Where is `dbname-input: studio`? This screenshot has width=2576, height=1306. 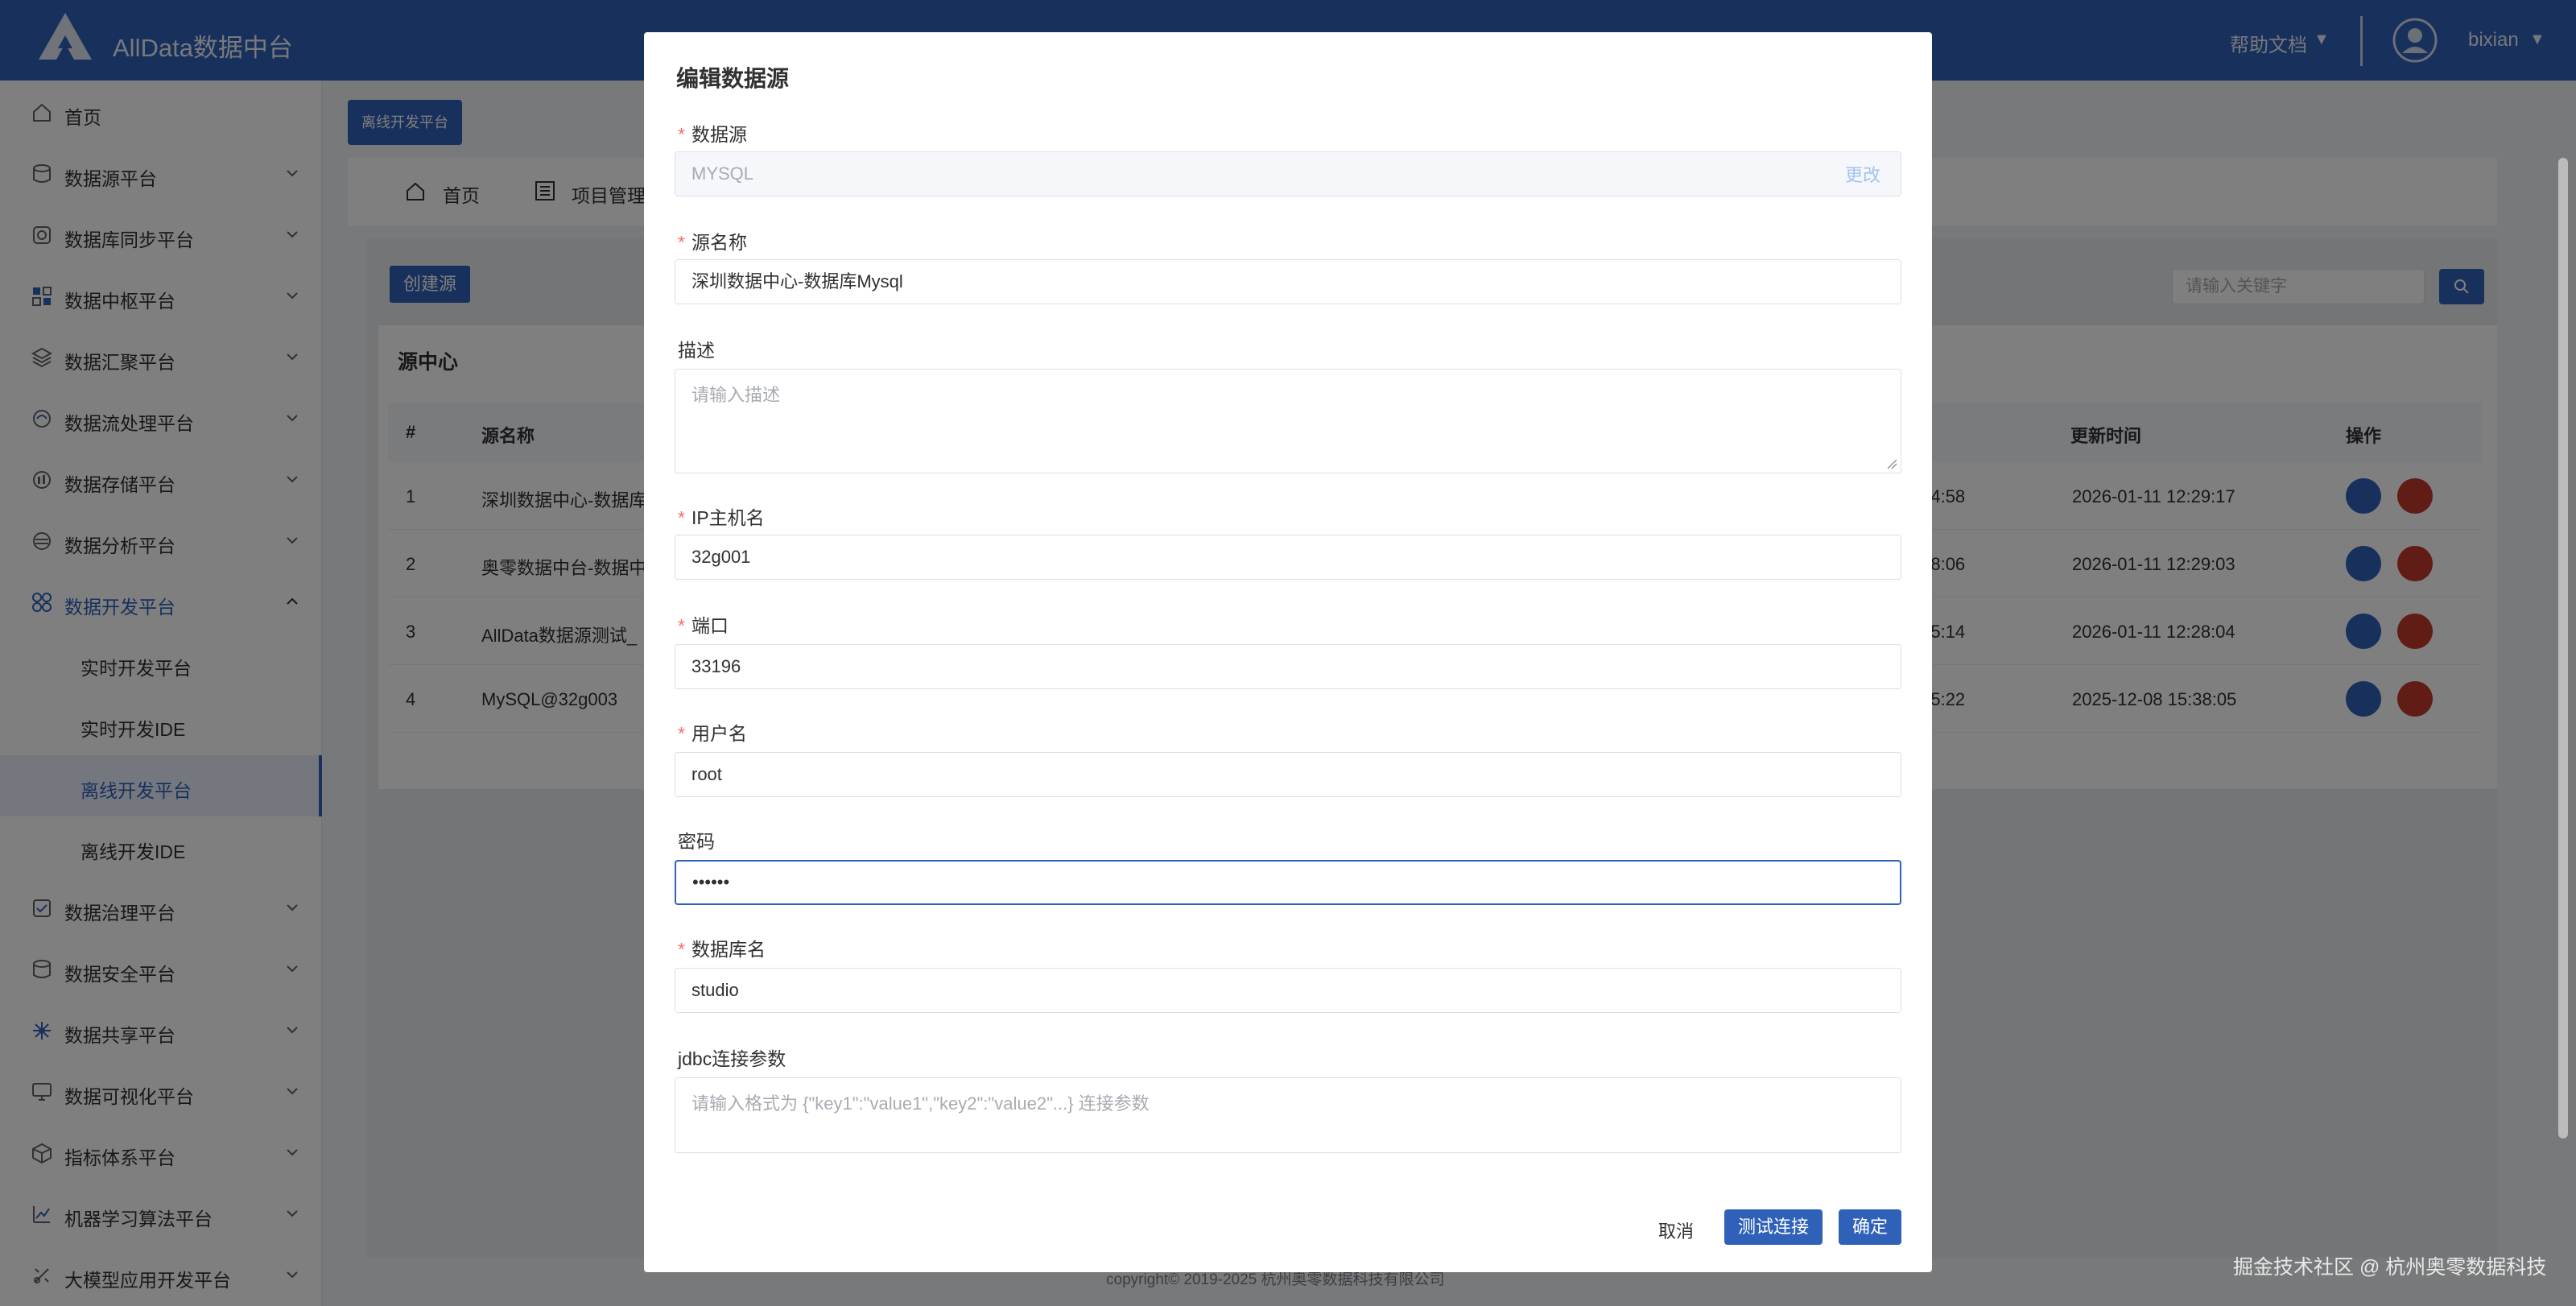 dbname-input: studio is located at coordinates (1288, 990).